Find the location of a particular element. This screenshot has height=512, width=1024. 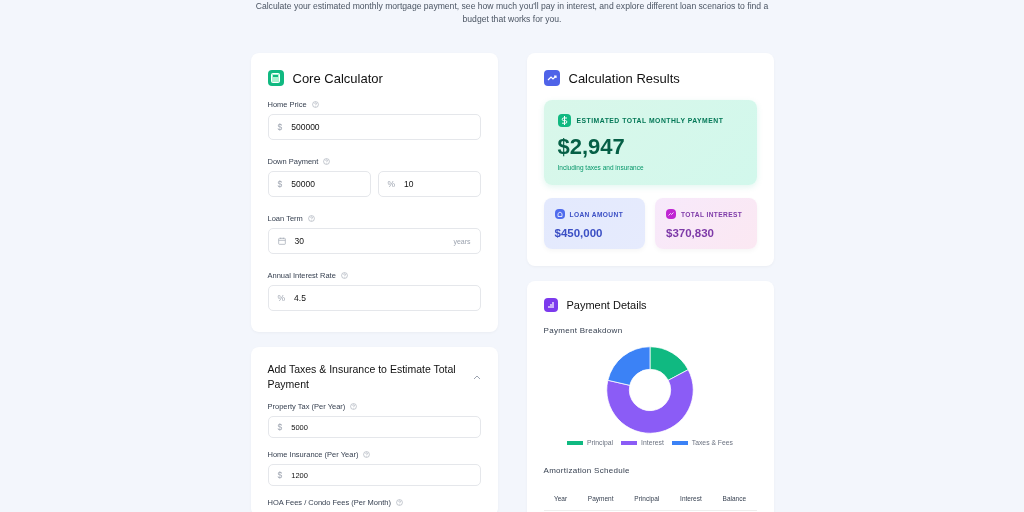

section-title: Payment Breakdown is located at coordinates (583, 330).